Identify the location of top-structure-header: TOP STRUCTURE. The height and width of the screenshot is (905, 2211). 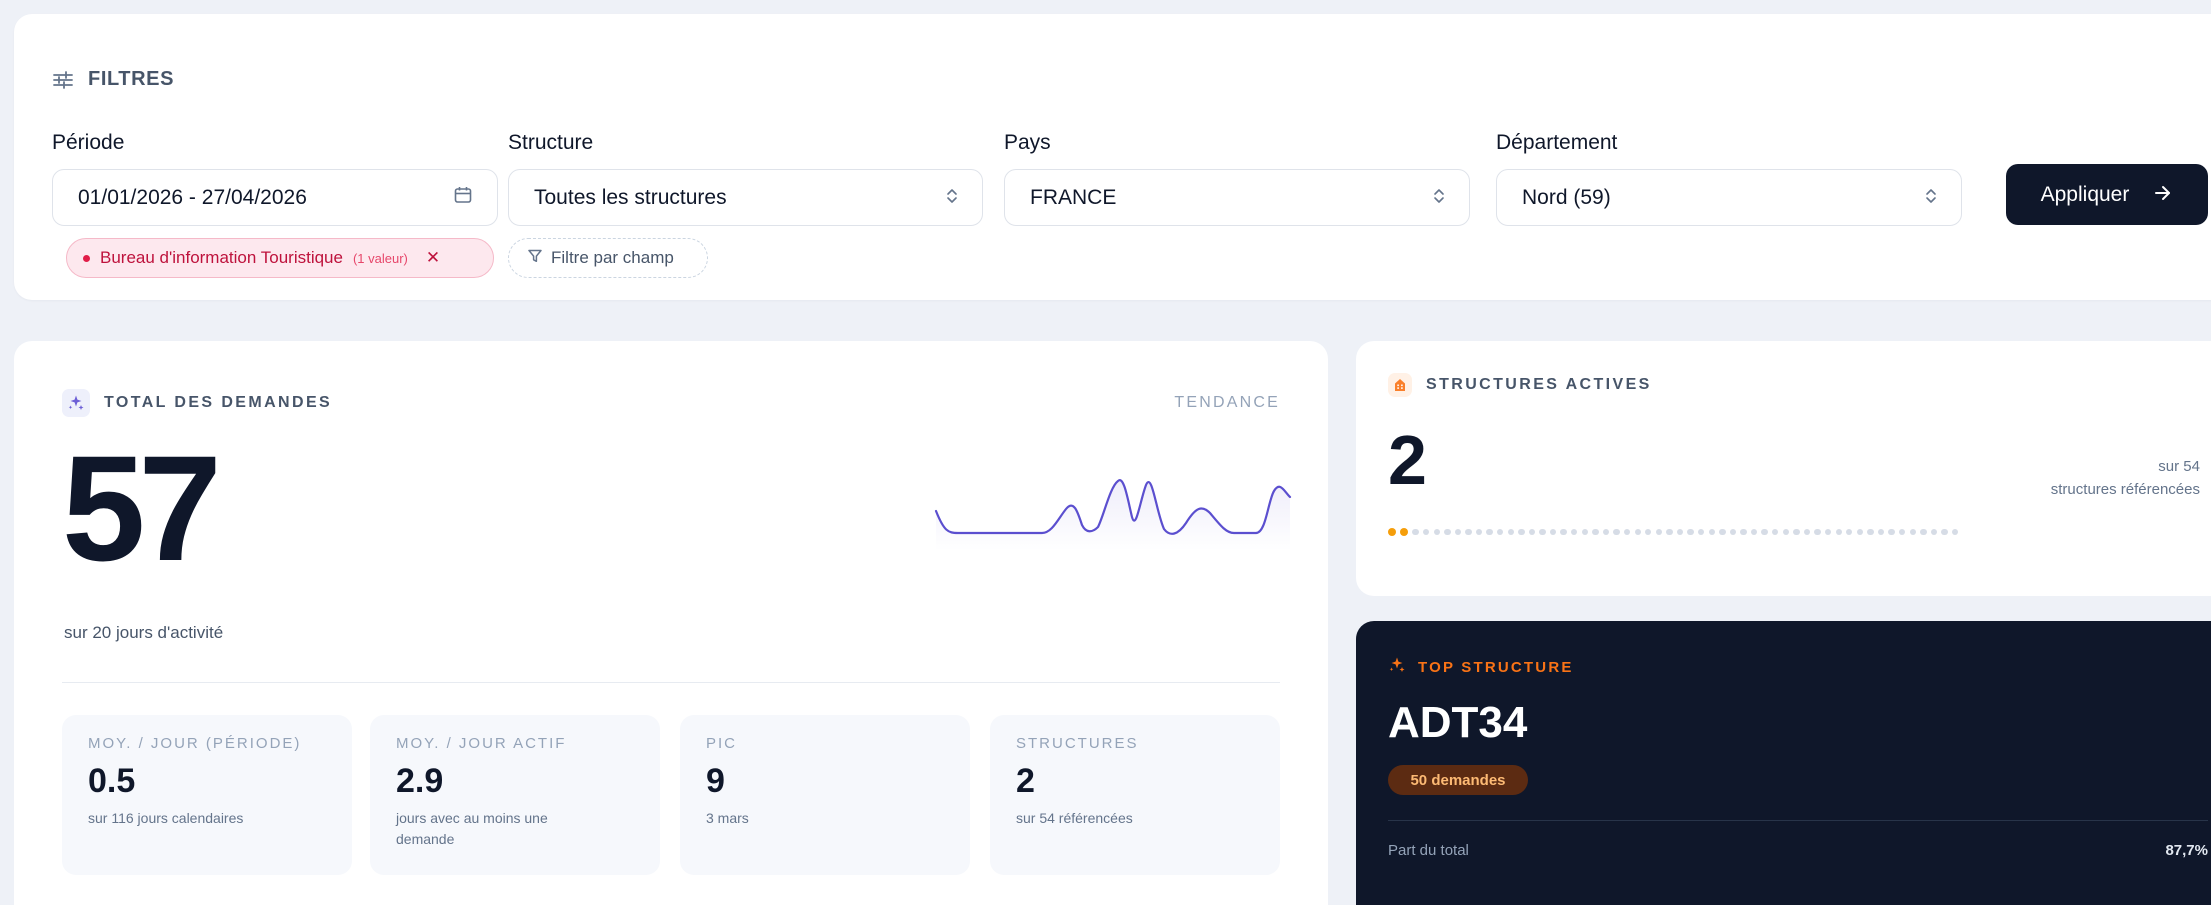
(1481, 667).